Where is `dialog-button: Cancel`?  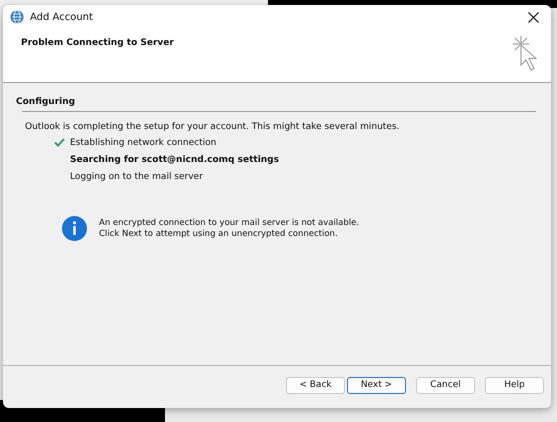 dialog-button: Cancel is located at coordinates (445, 385).